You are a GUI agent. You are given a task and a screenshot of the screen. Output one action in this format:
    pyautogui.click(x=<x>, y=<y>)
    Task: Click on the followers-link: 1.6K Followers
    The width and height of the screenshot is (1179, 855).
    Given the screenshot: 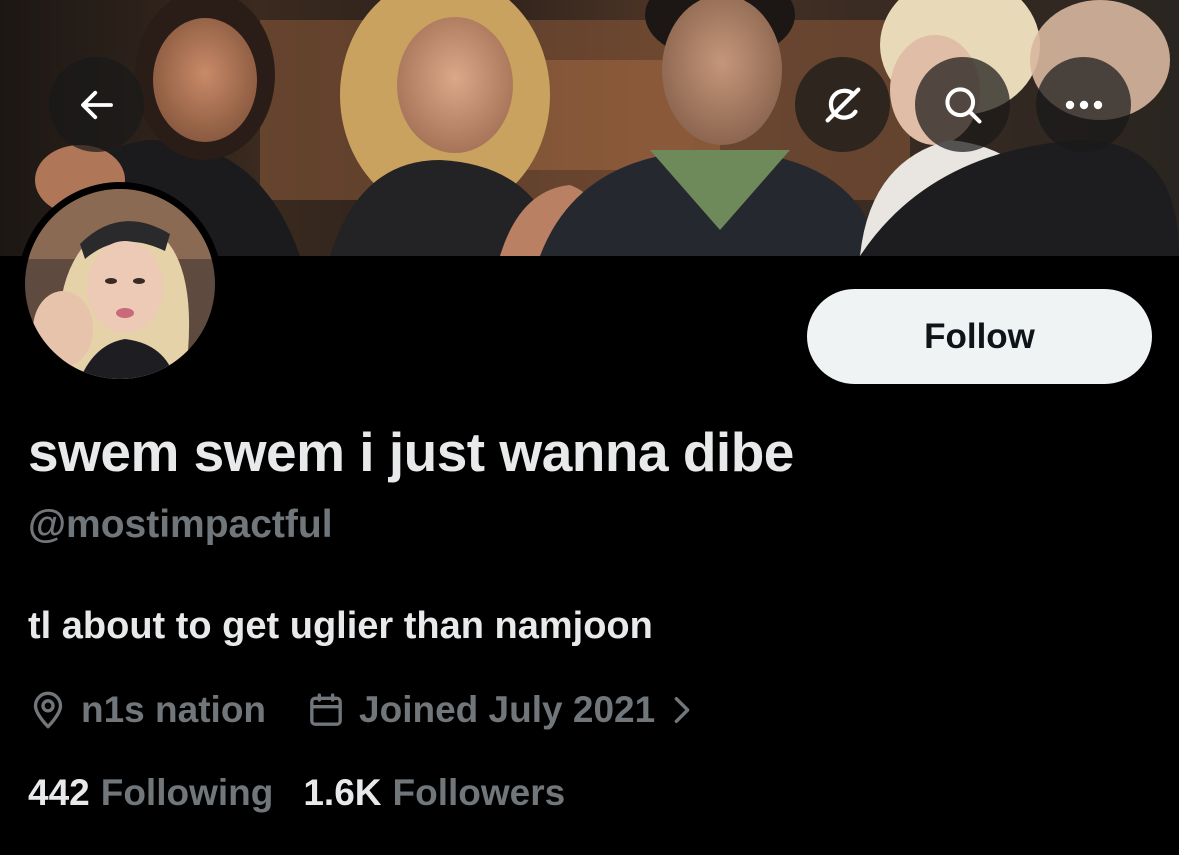 What is the action you would take?
    pyautogui.click(x=434, y=793)
    